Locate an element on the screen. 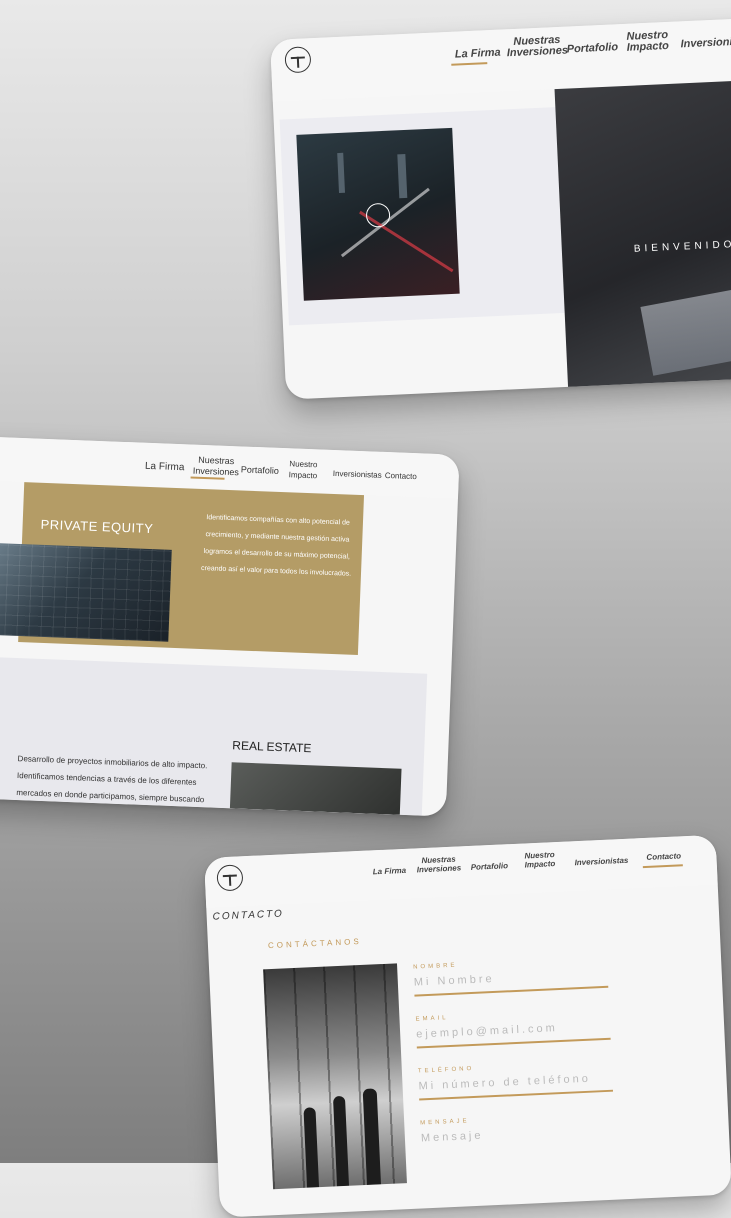 Image resolution: width=731 pixels, height=1218 pixels. mensaje-label: MENSAJE is located at coordinates (445, 1122).